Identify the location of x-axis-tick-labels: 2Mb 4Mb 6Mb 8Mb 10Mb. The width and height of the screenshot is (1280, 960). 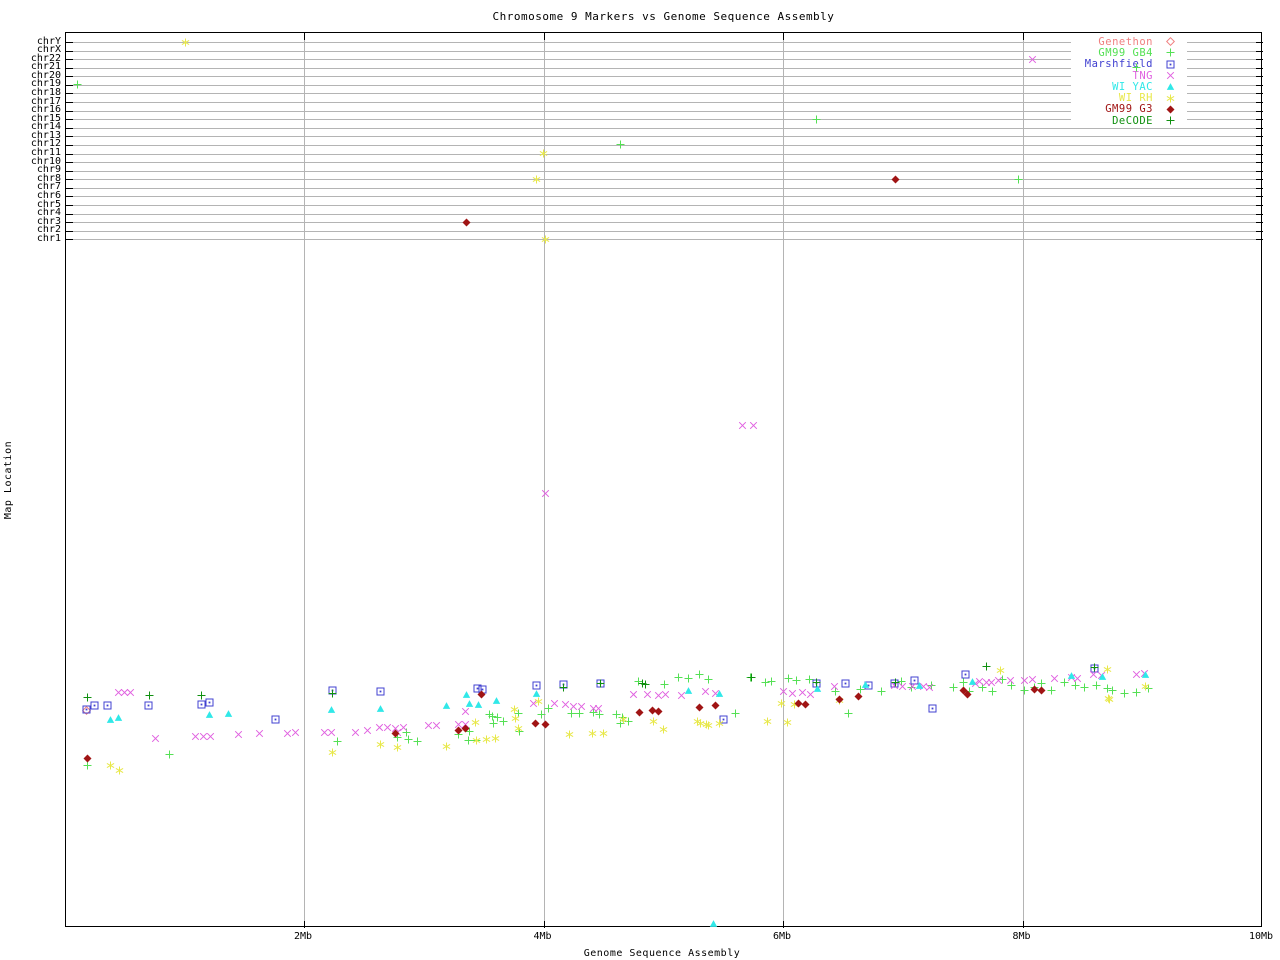
(640, 938).